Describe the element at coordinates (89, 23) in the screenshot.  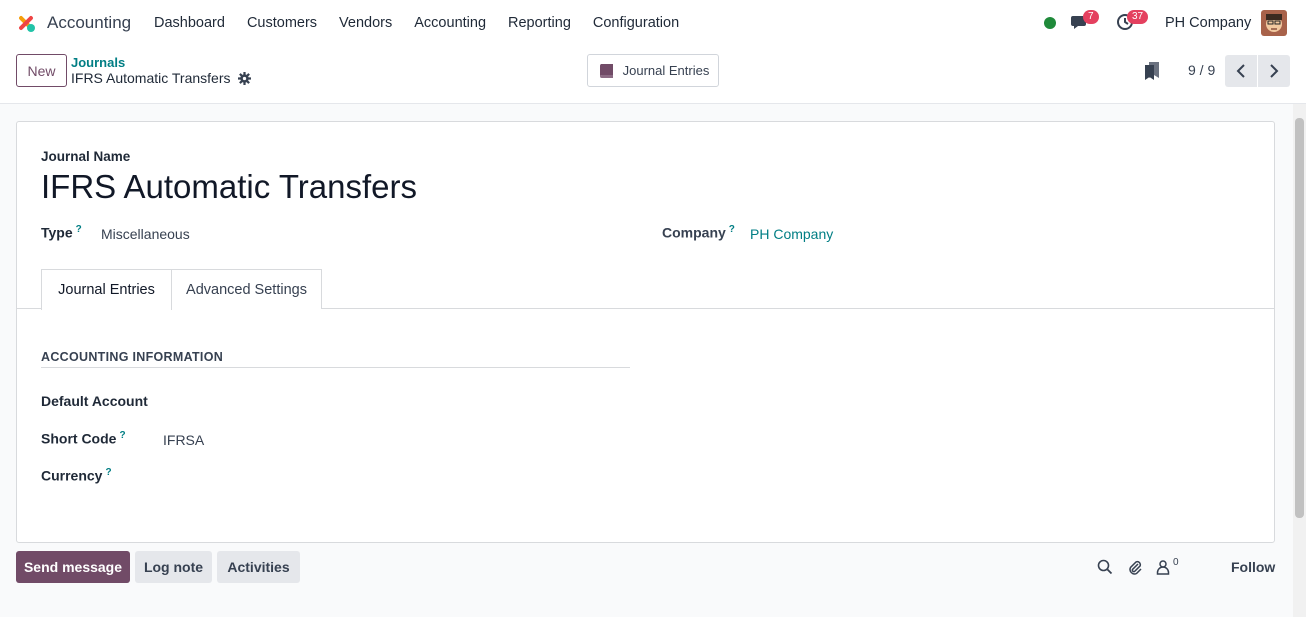
I see `app-name: Accounting` at that location.